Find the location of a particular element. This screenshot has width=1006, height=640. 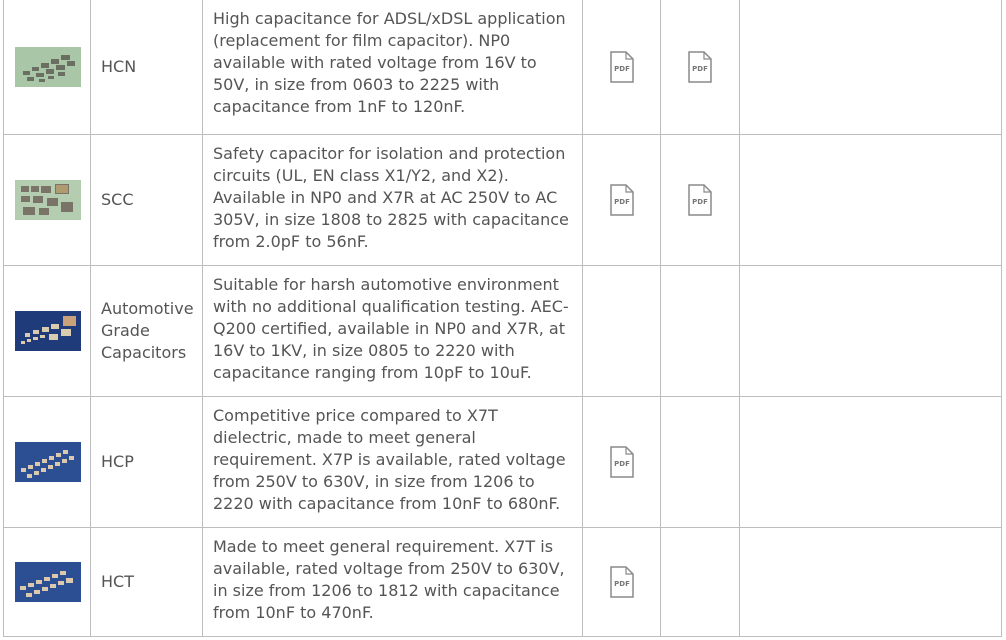

automotive-product-image is located at coordinates (48, 331).